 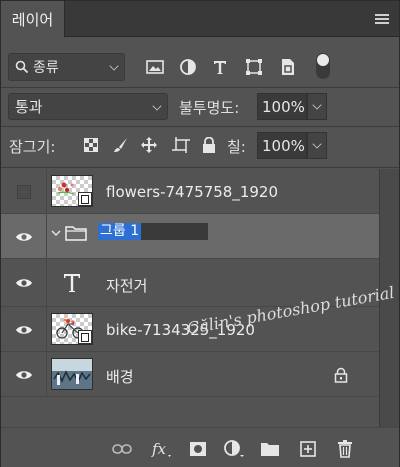 I want to click on new-layer-icon, so click(x=308, y=449).